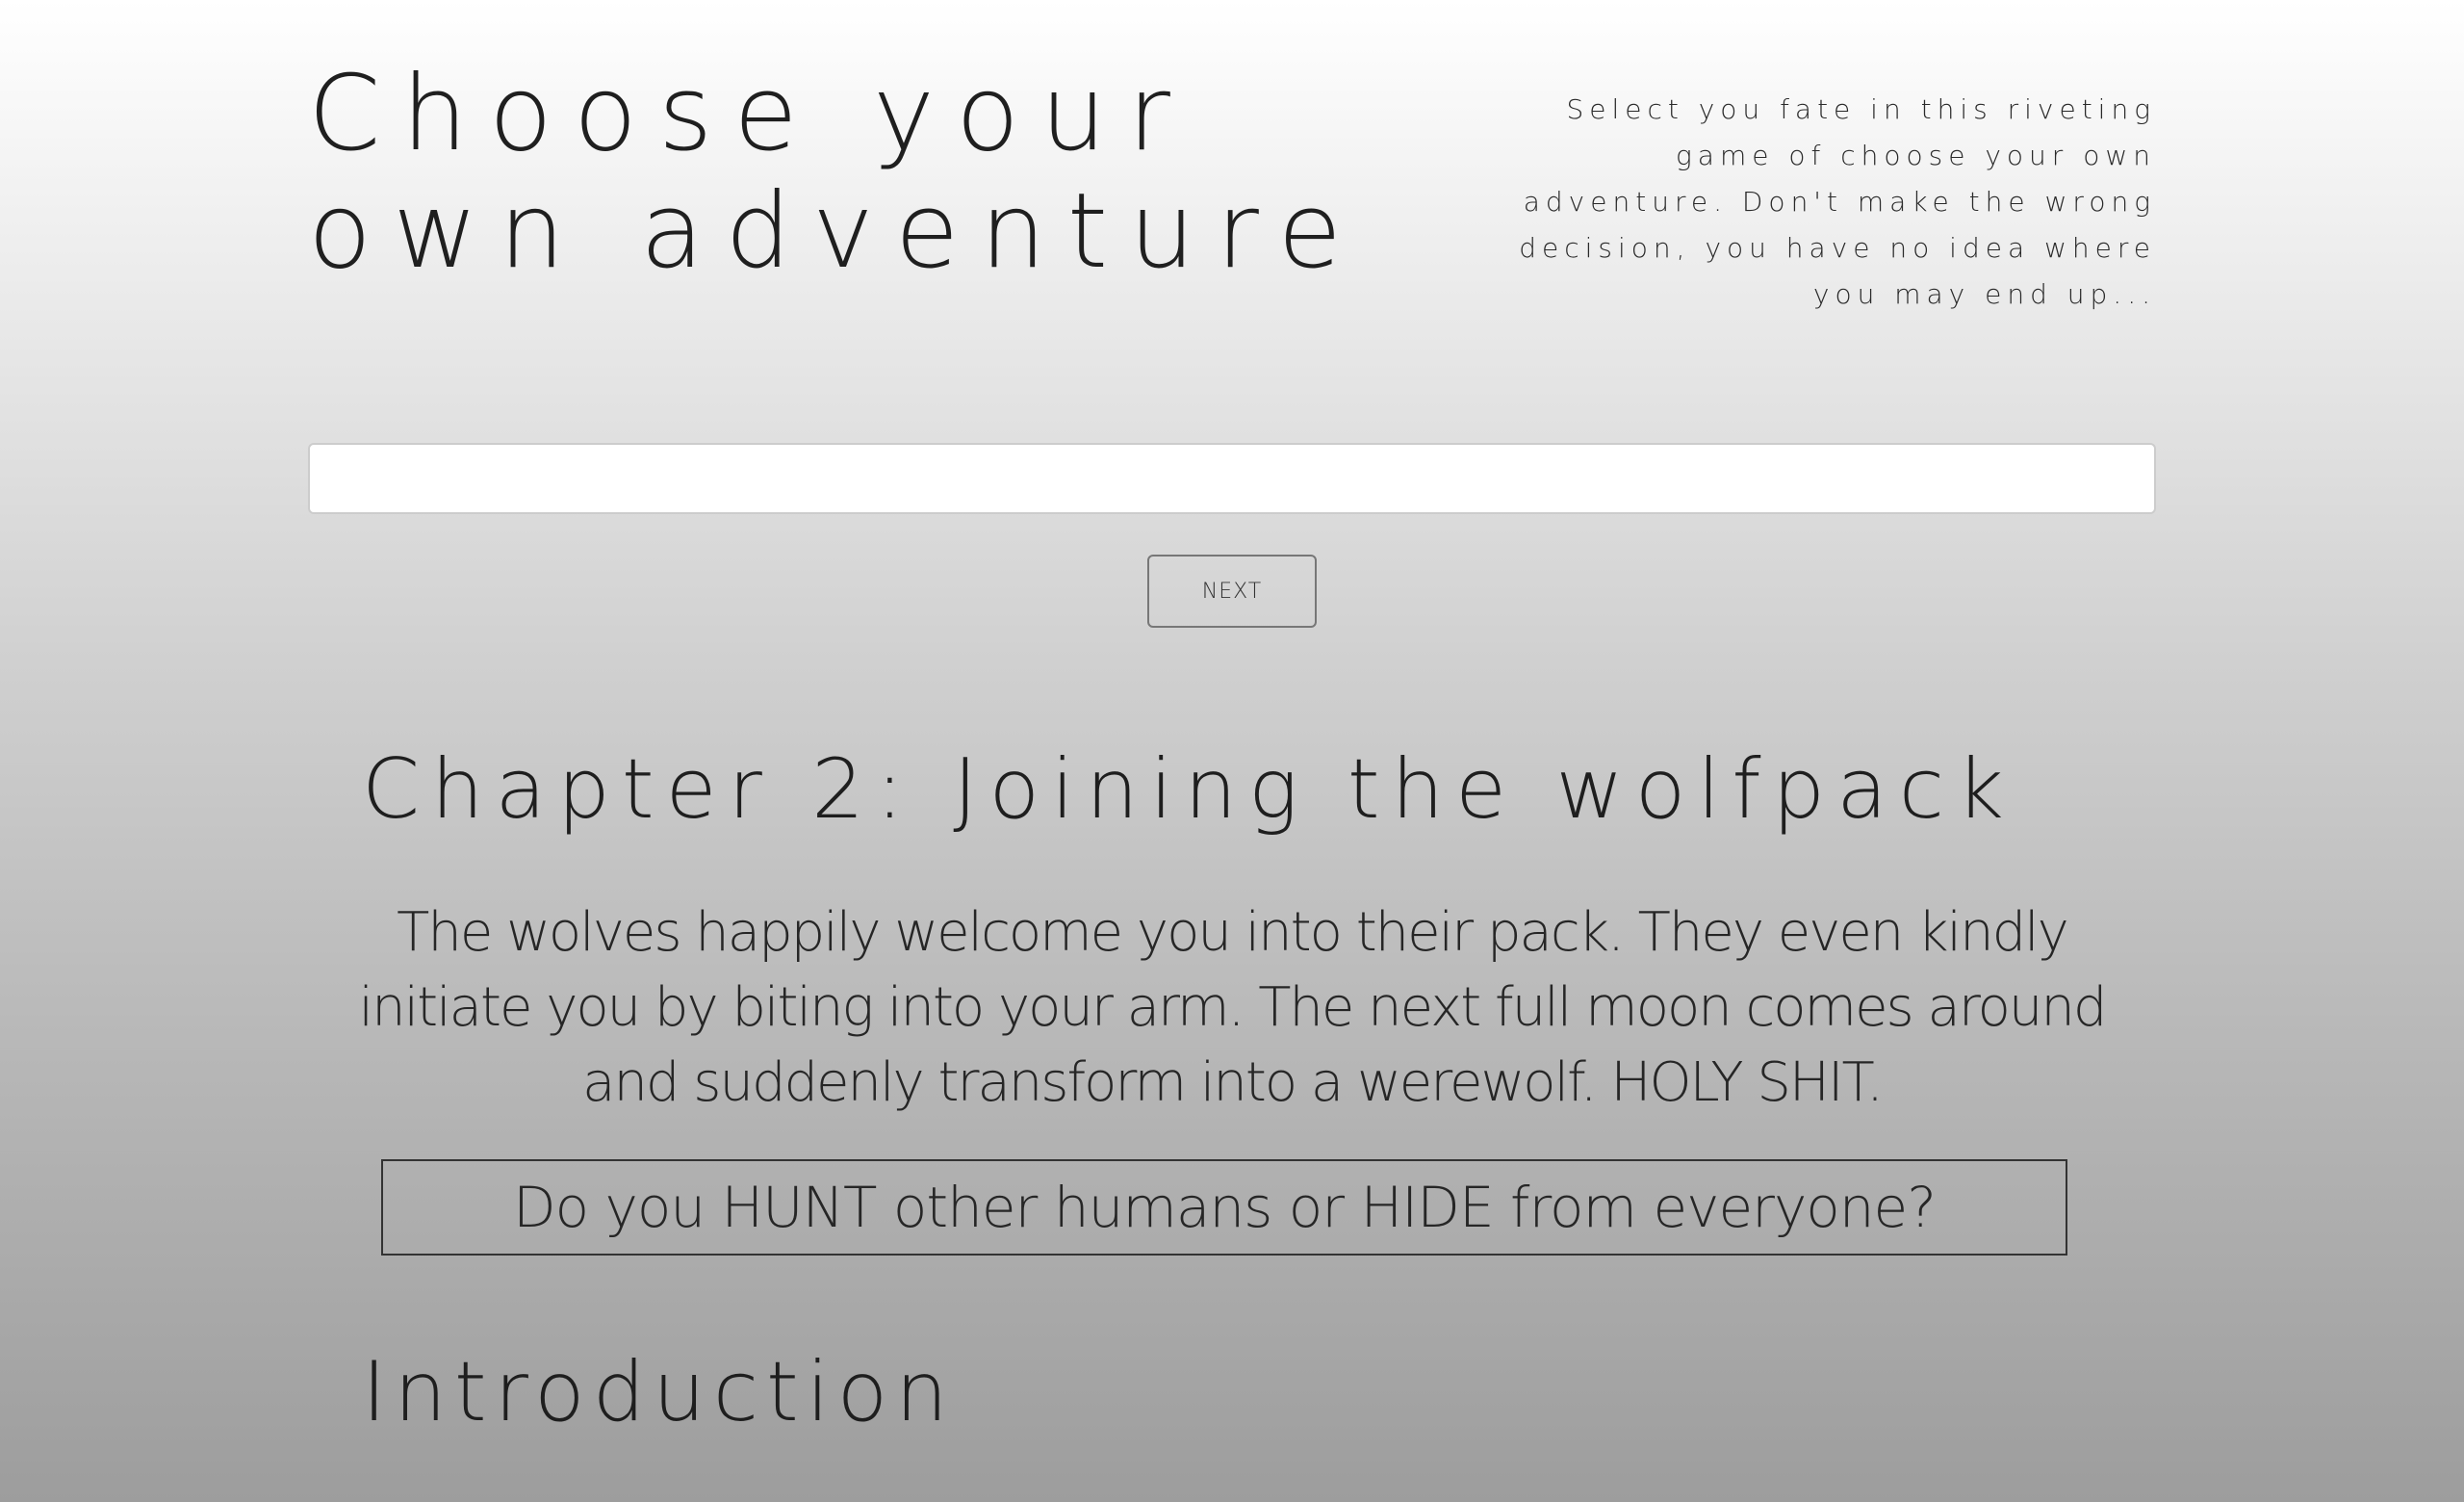  What do you see at coordinates (1232, 478) in the screenshot?
I see `answer-input` at bounding box center [1232, 478].